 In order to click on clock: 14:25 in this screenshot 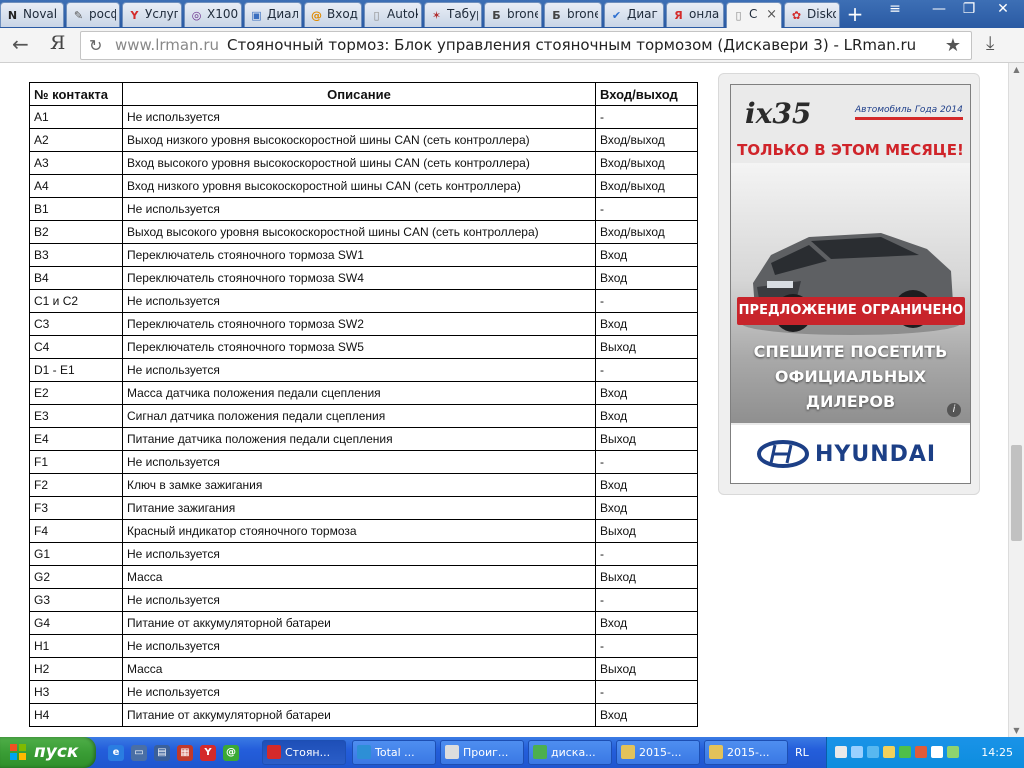, I will do `click(997, 752)`.